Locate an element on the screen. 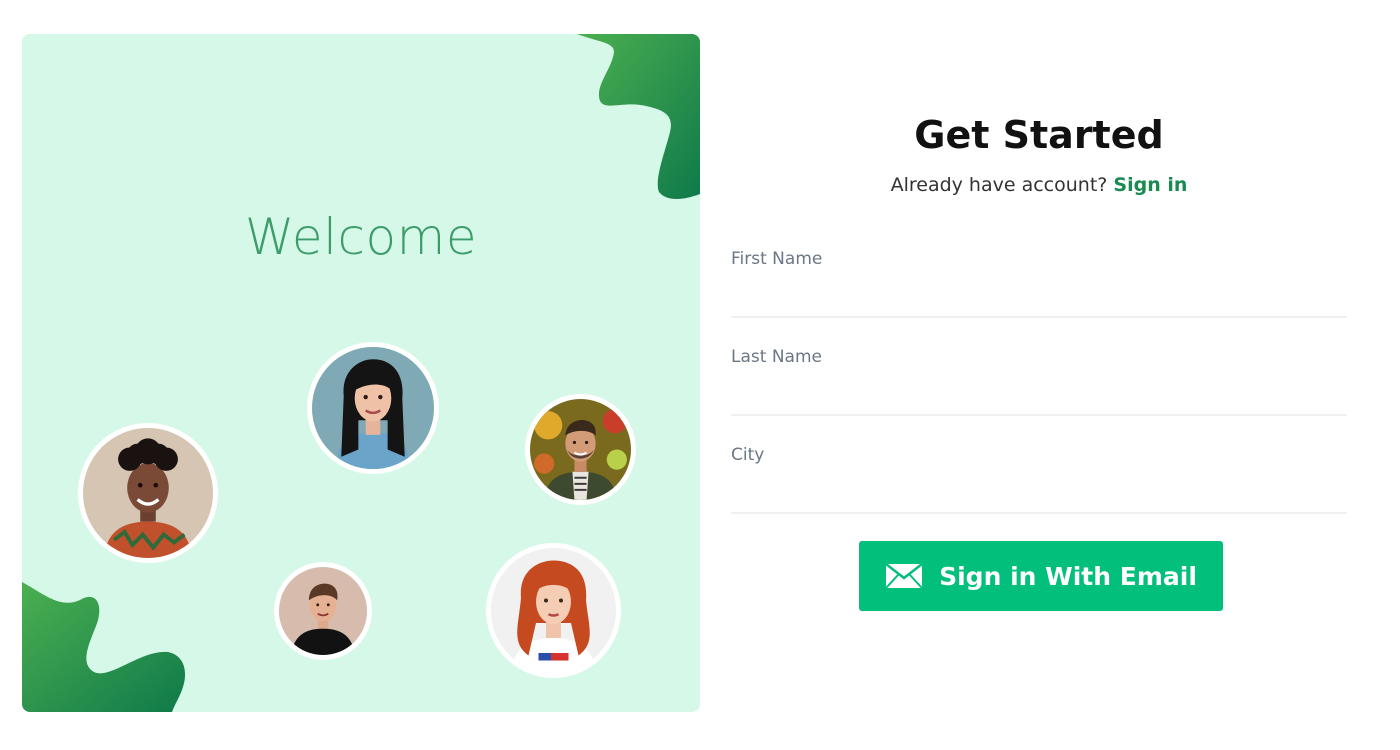 The image size is (1400, 750). submit-label: Sign in With Email is located at coordinates (1068, 576).